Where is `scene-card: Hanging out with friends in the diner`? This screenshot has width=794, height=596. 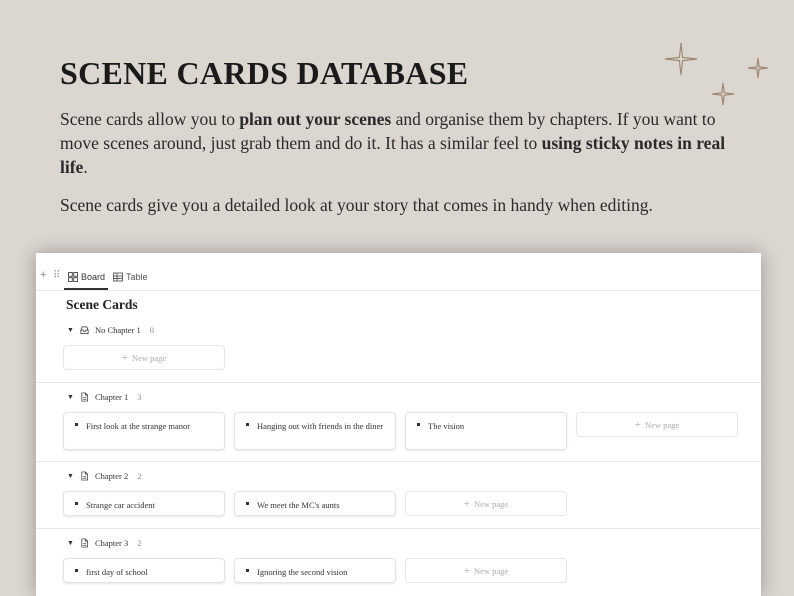 scene-card: Hanging out with friends in the diner is located at coordinates (315, 431).